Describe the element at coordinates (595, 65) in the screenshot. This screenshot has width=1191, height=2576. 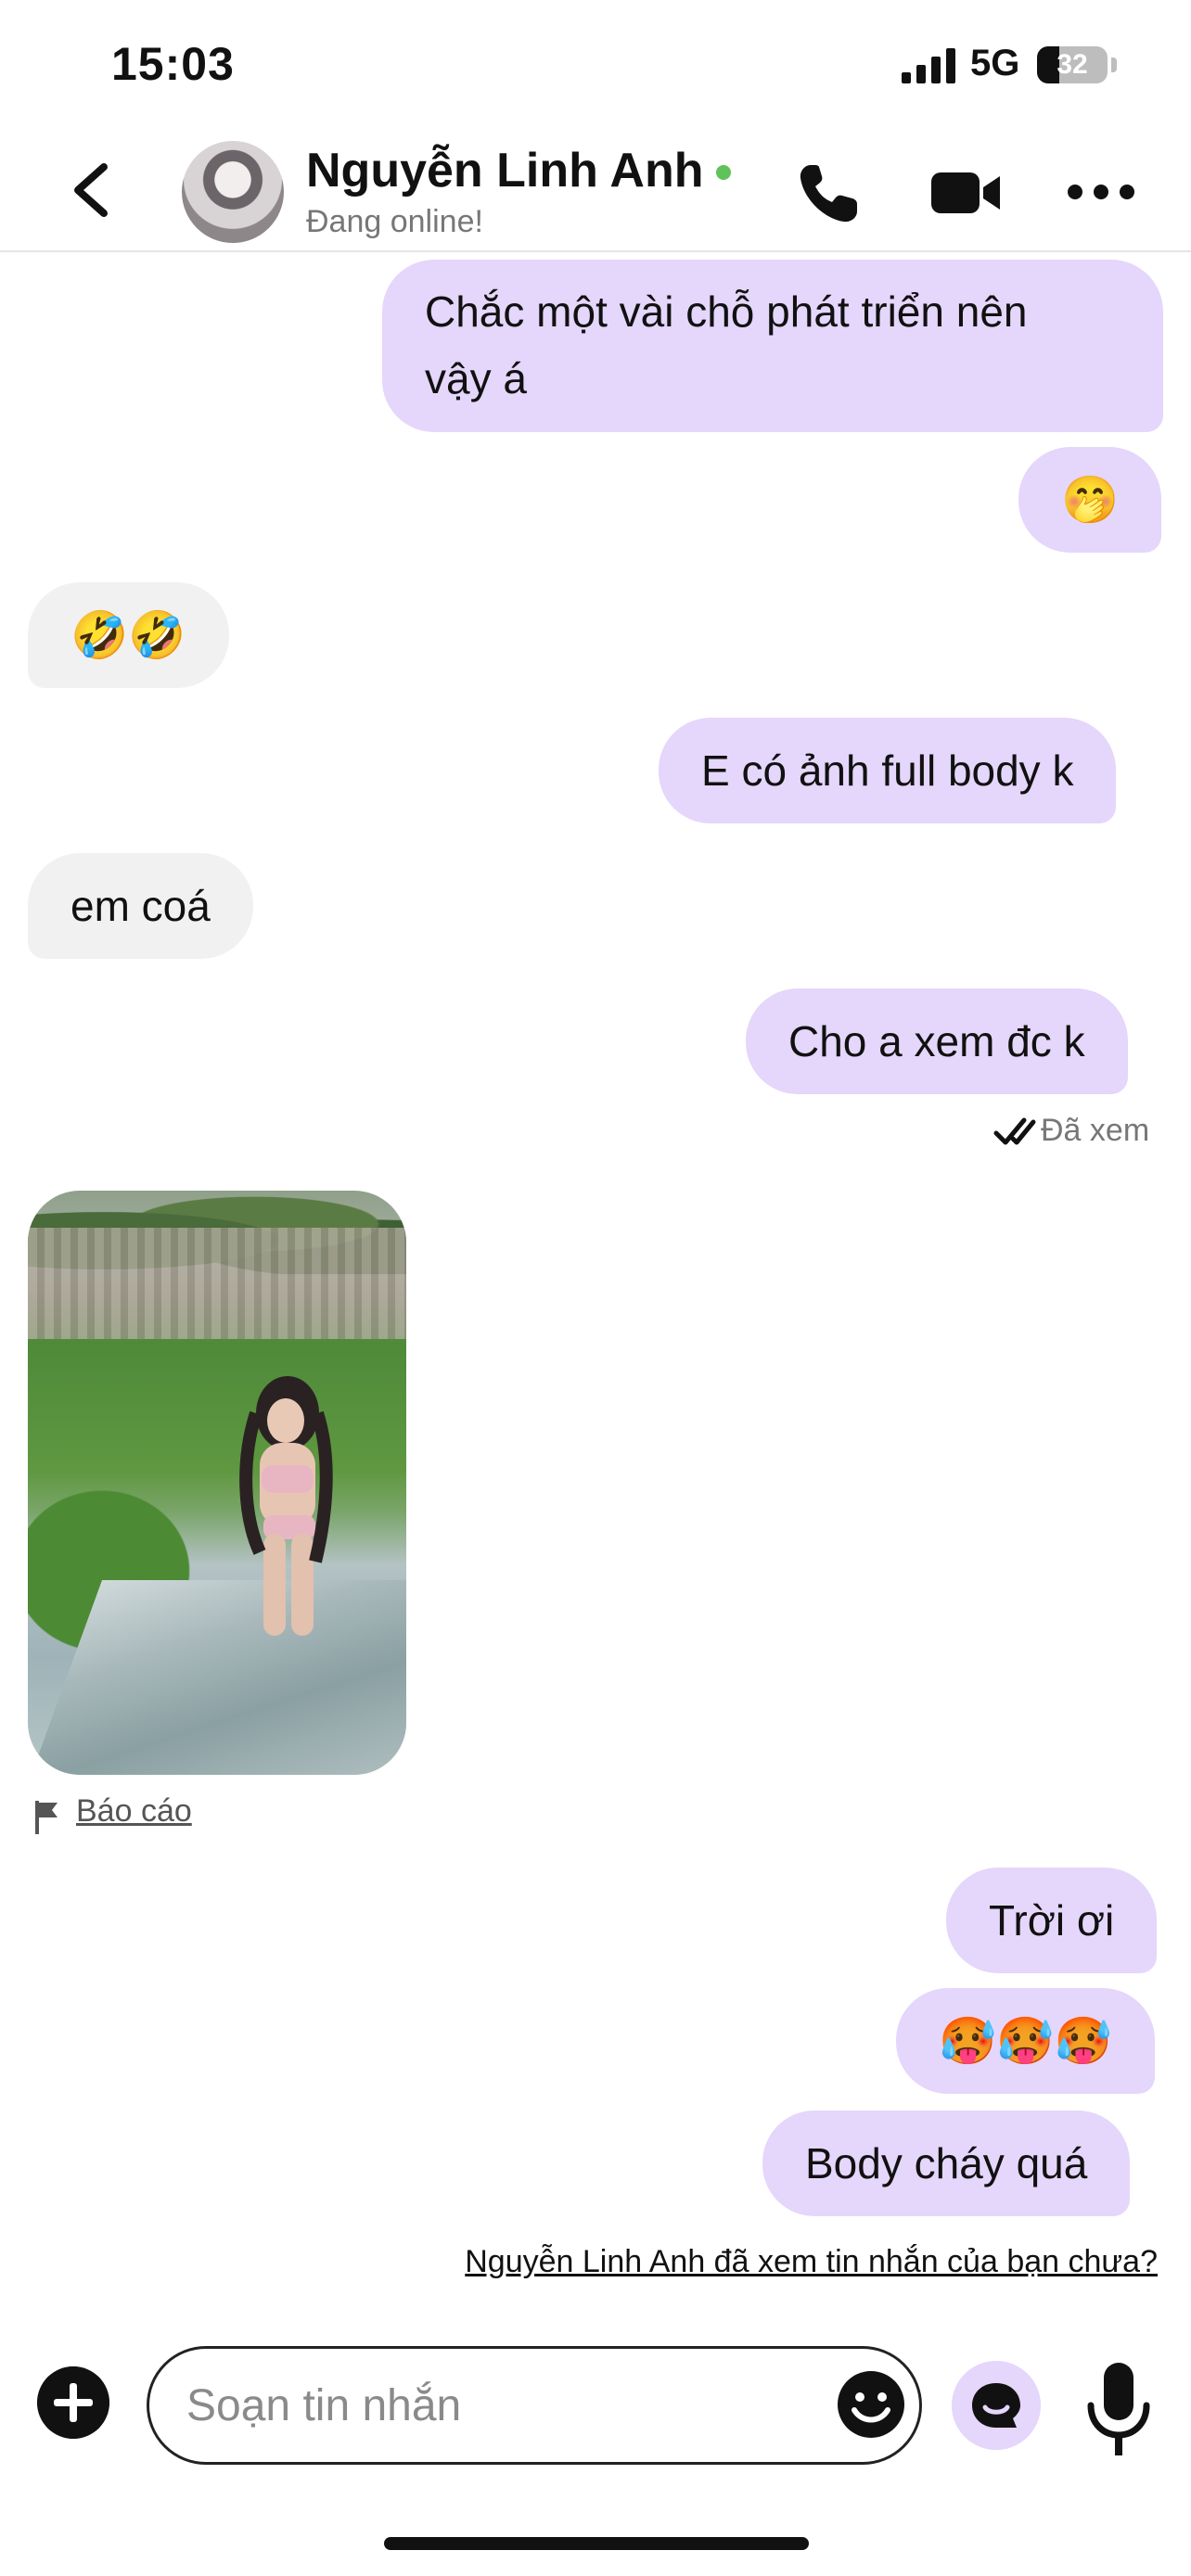
I see `status-bar: 15:03 5G 32` at that location.